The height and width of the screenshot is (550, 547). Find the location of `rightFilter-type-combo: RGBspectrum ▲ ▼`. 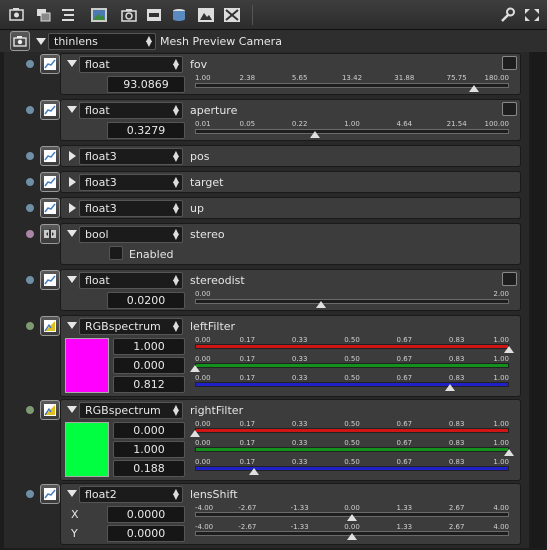

rightFilter-type-combo: RGBspectrum ▲ ▼ is located at coordinates (131, 410).